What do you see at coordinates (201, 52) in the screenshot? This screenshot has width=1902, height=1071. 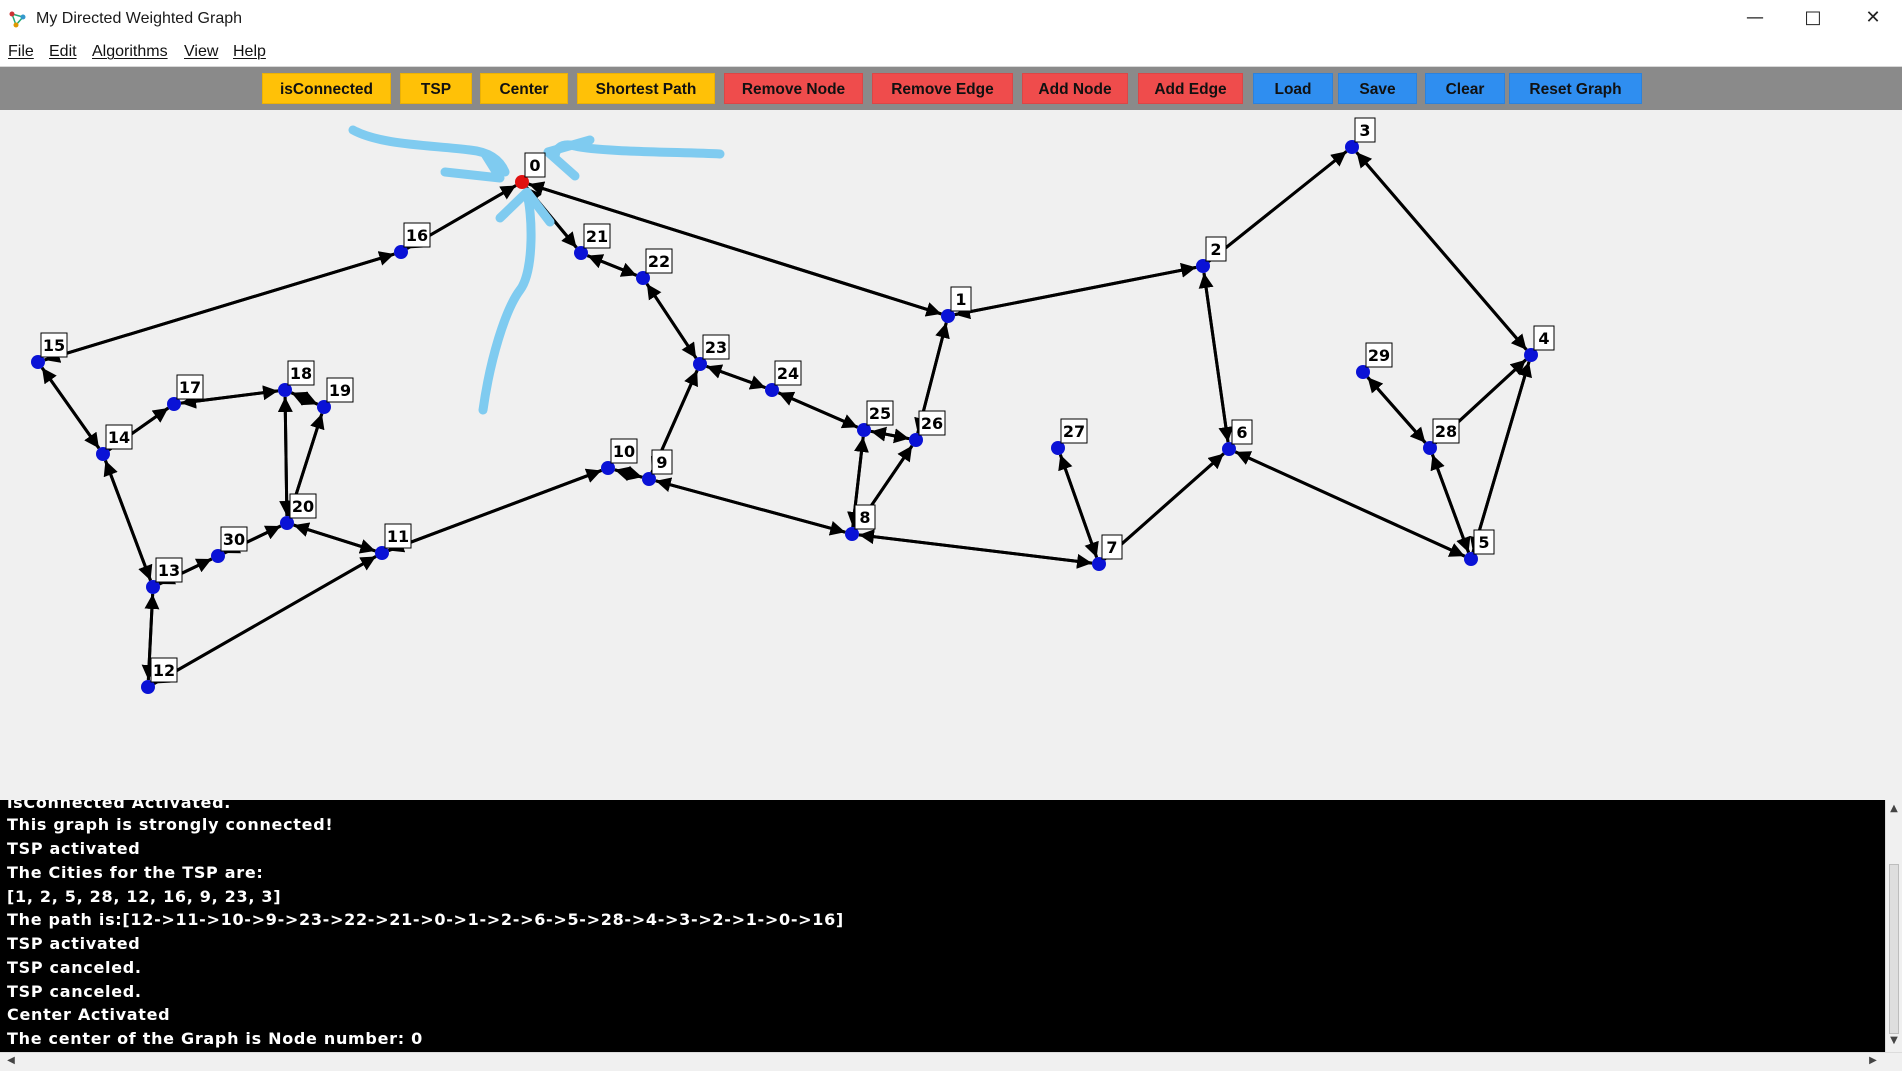 I see `menu-view: View` at bounding box center [201, 52].